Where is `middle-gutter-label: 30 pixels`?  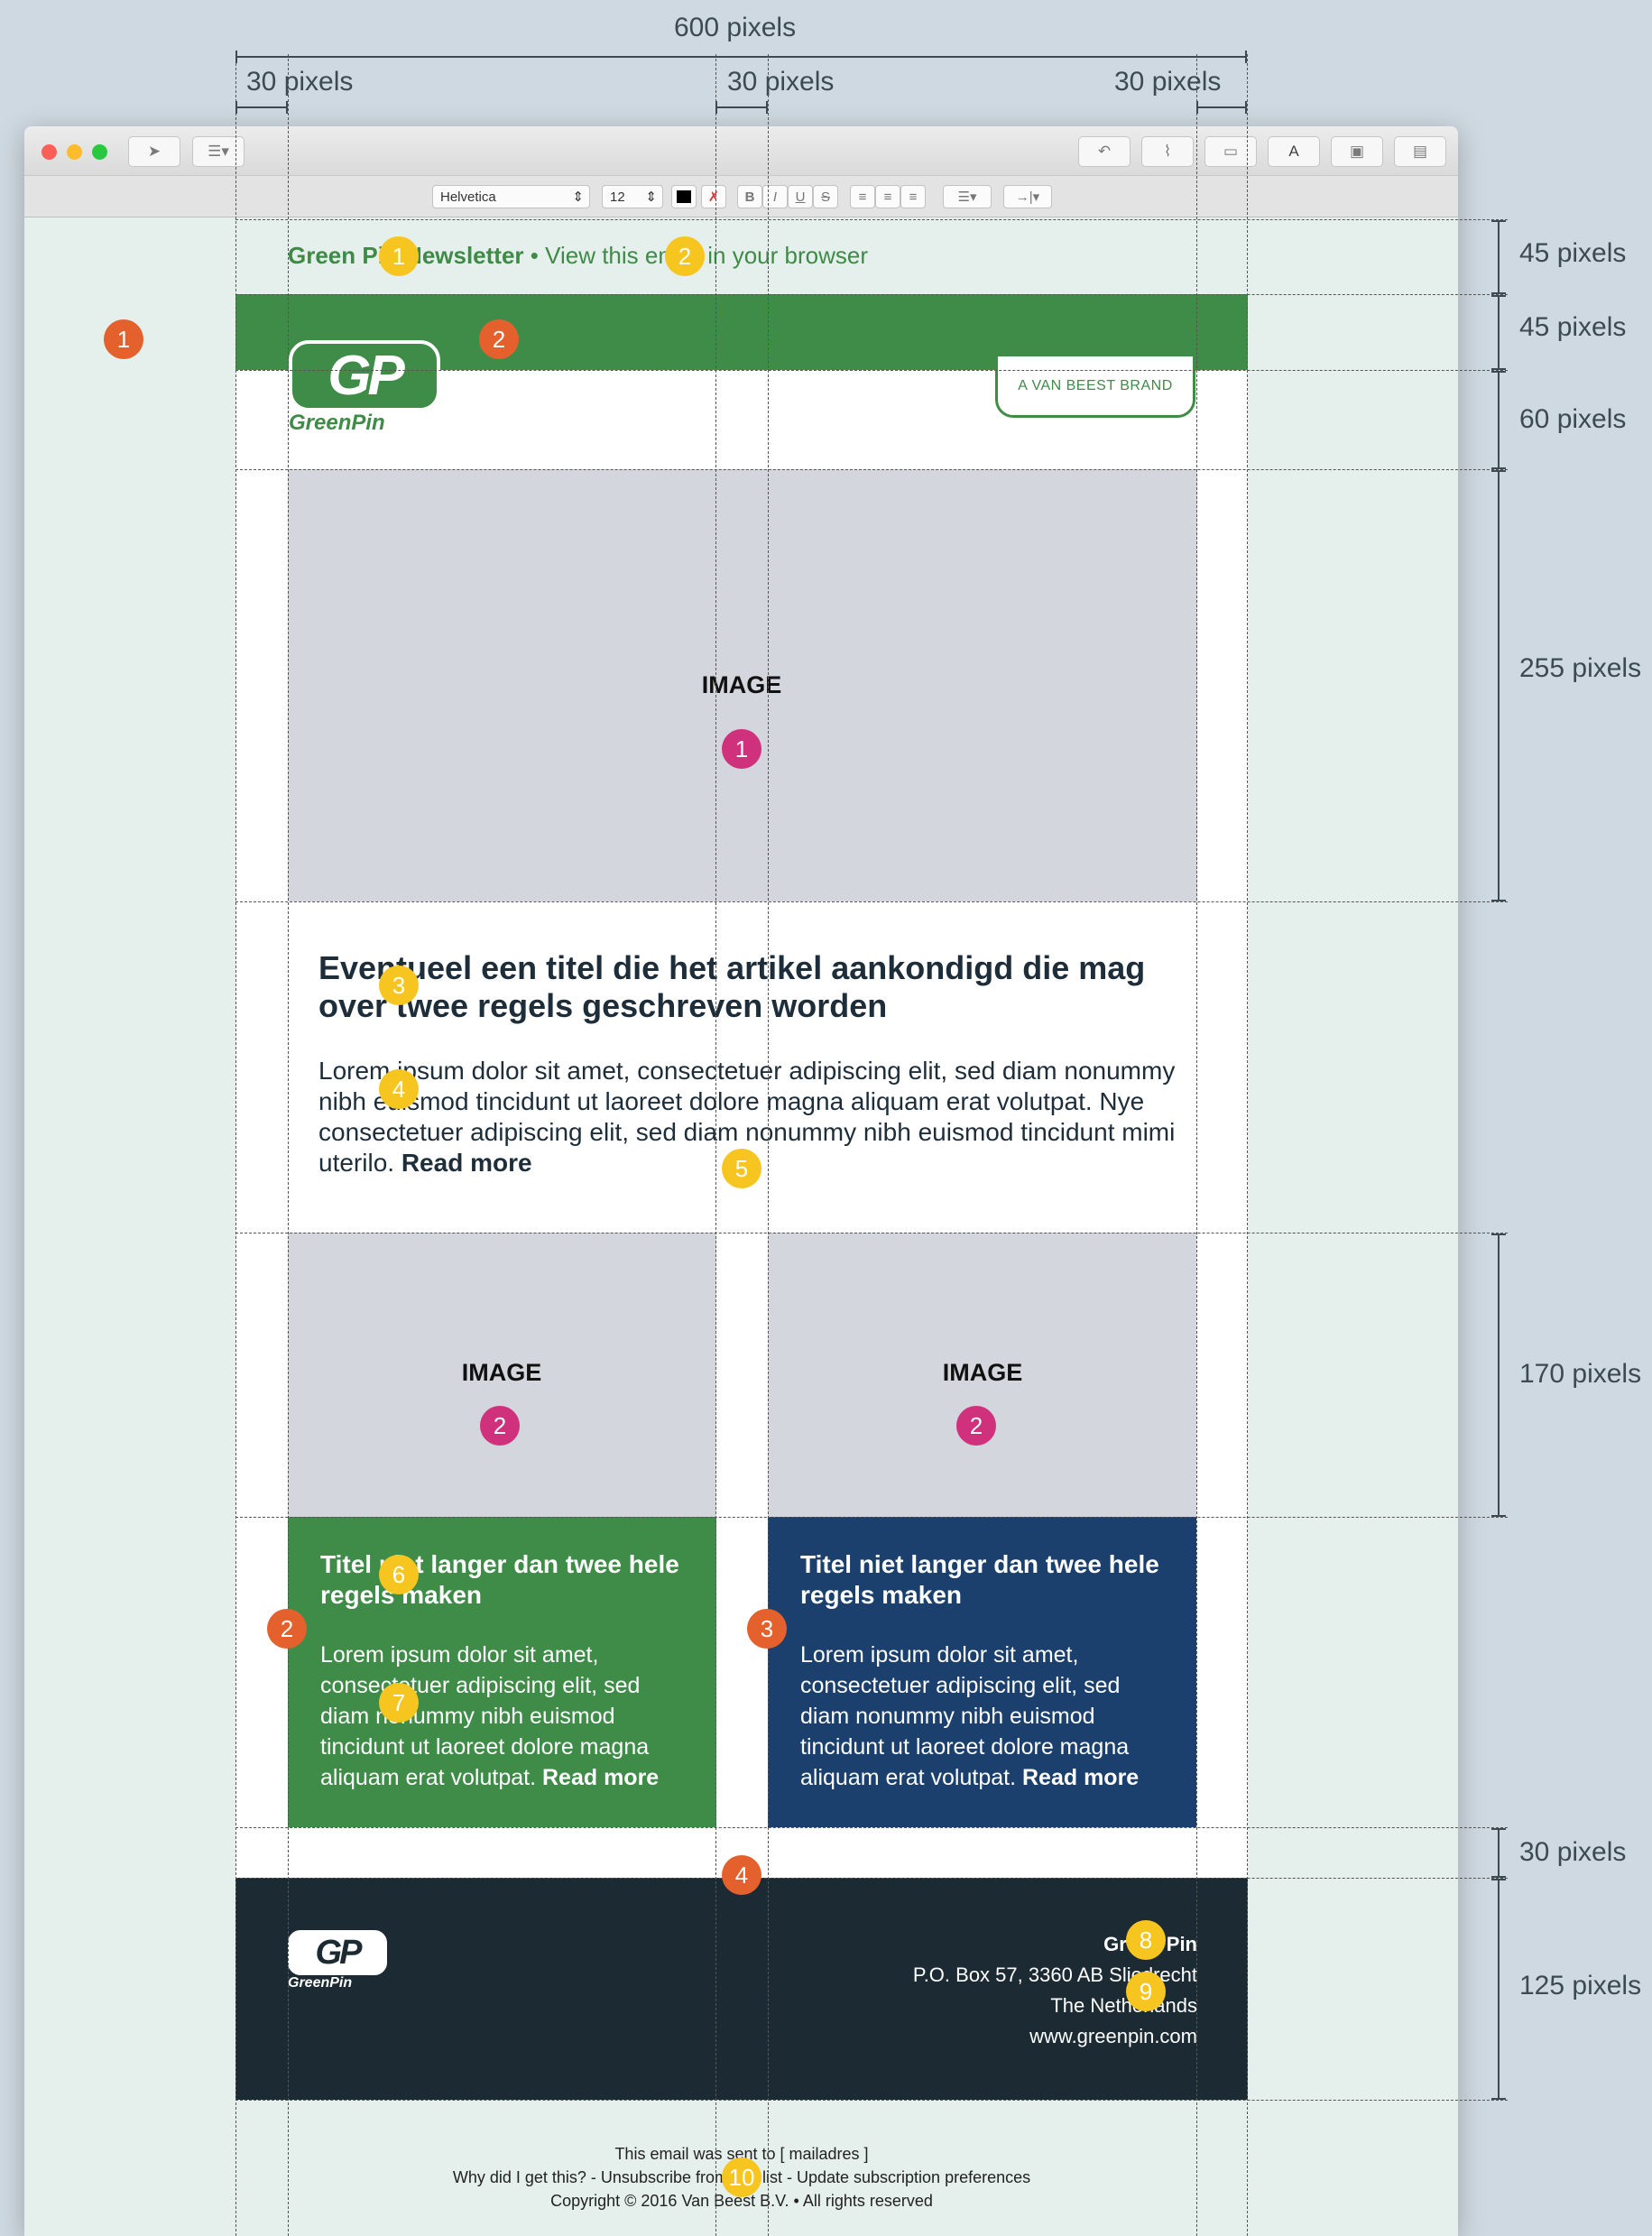
middle-gutter-label: 30 pixels is located at coordinates (781, 82).